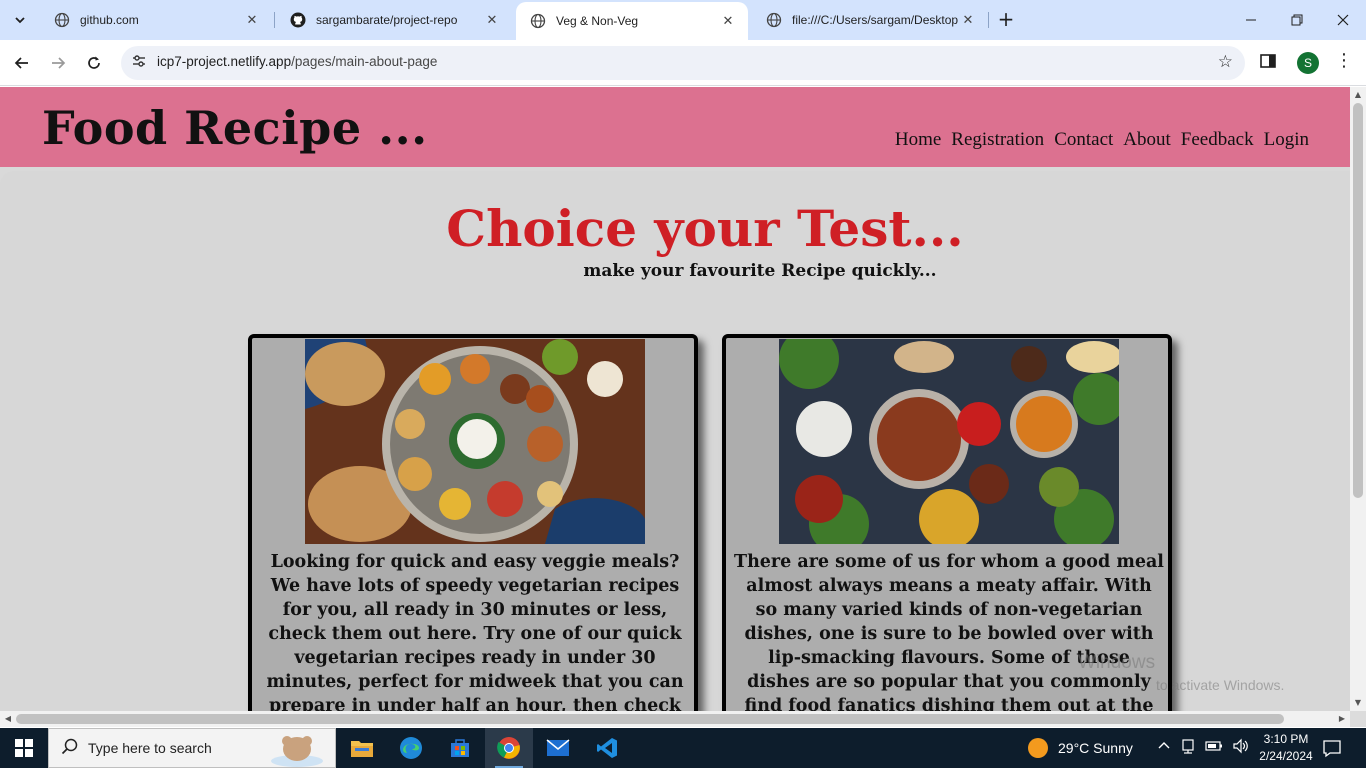 This screenshot has height=771, width=1366. Describe the element at coordinates (1083, 140) in the screenshot. I see `nav-contact: Contact` at that location.